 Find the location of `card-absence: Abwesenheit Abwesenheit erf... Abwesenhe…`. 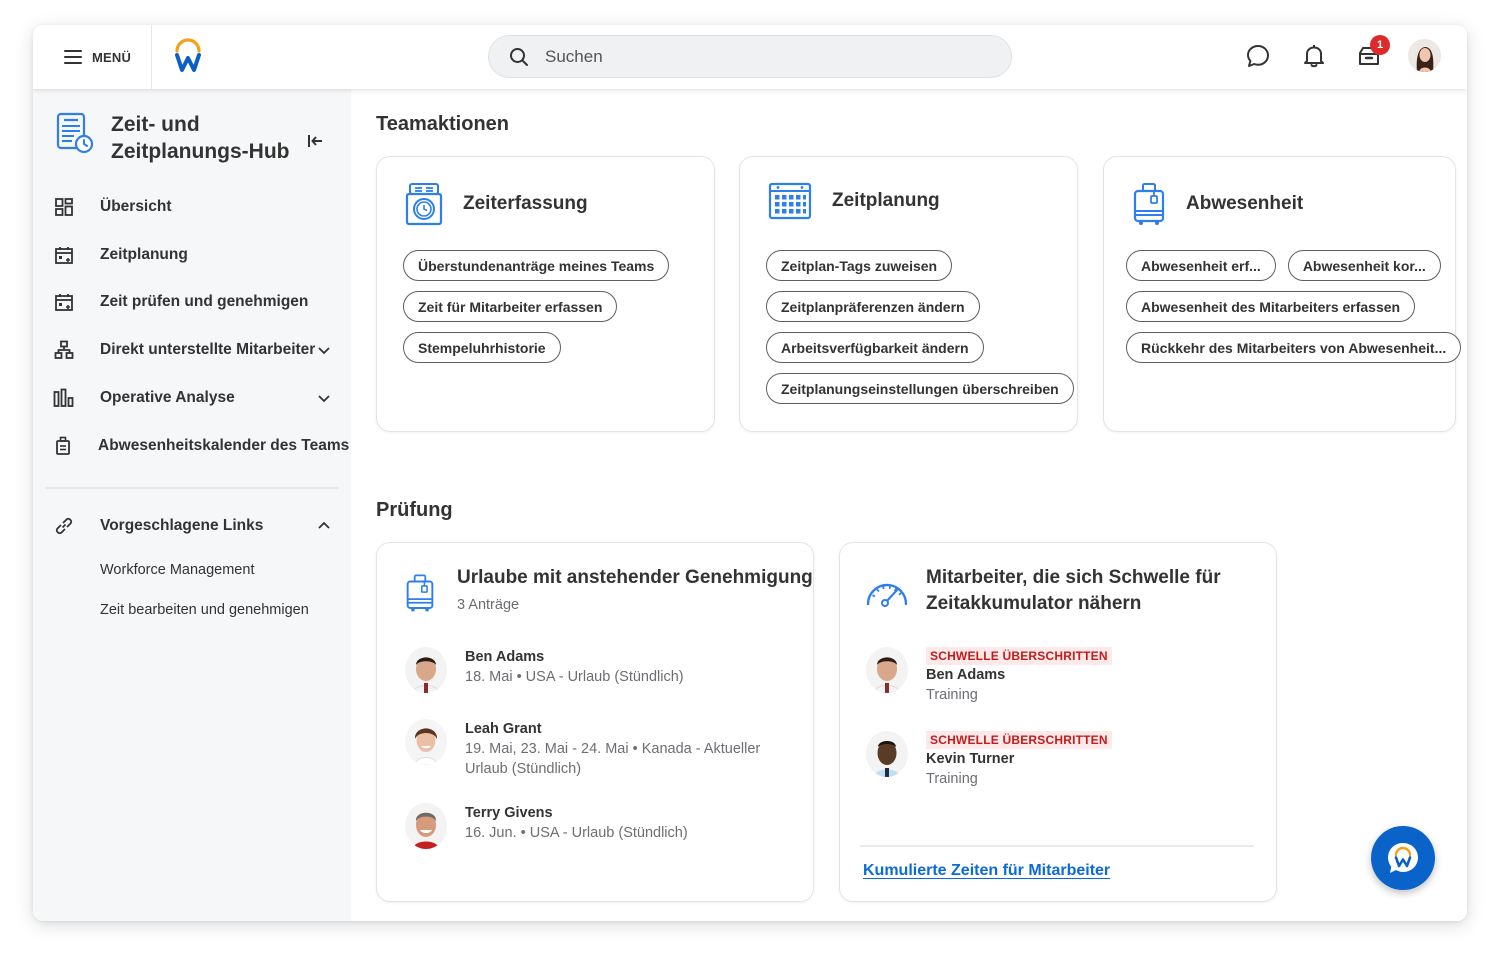

card-absence: Abwesenheit Abwesenheit erf... Abwesenhe… is located at coordinates (1282, 294).